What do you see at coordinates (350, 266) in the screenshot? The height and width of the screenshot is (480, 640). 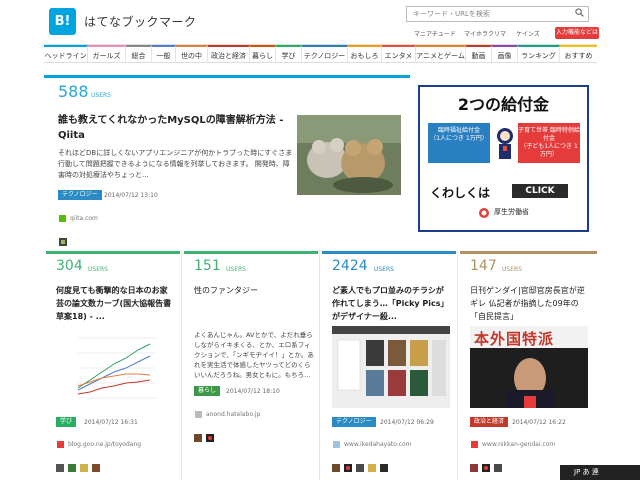 I see `bookmark-count: 2424` at bounding box center [350, 266].